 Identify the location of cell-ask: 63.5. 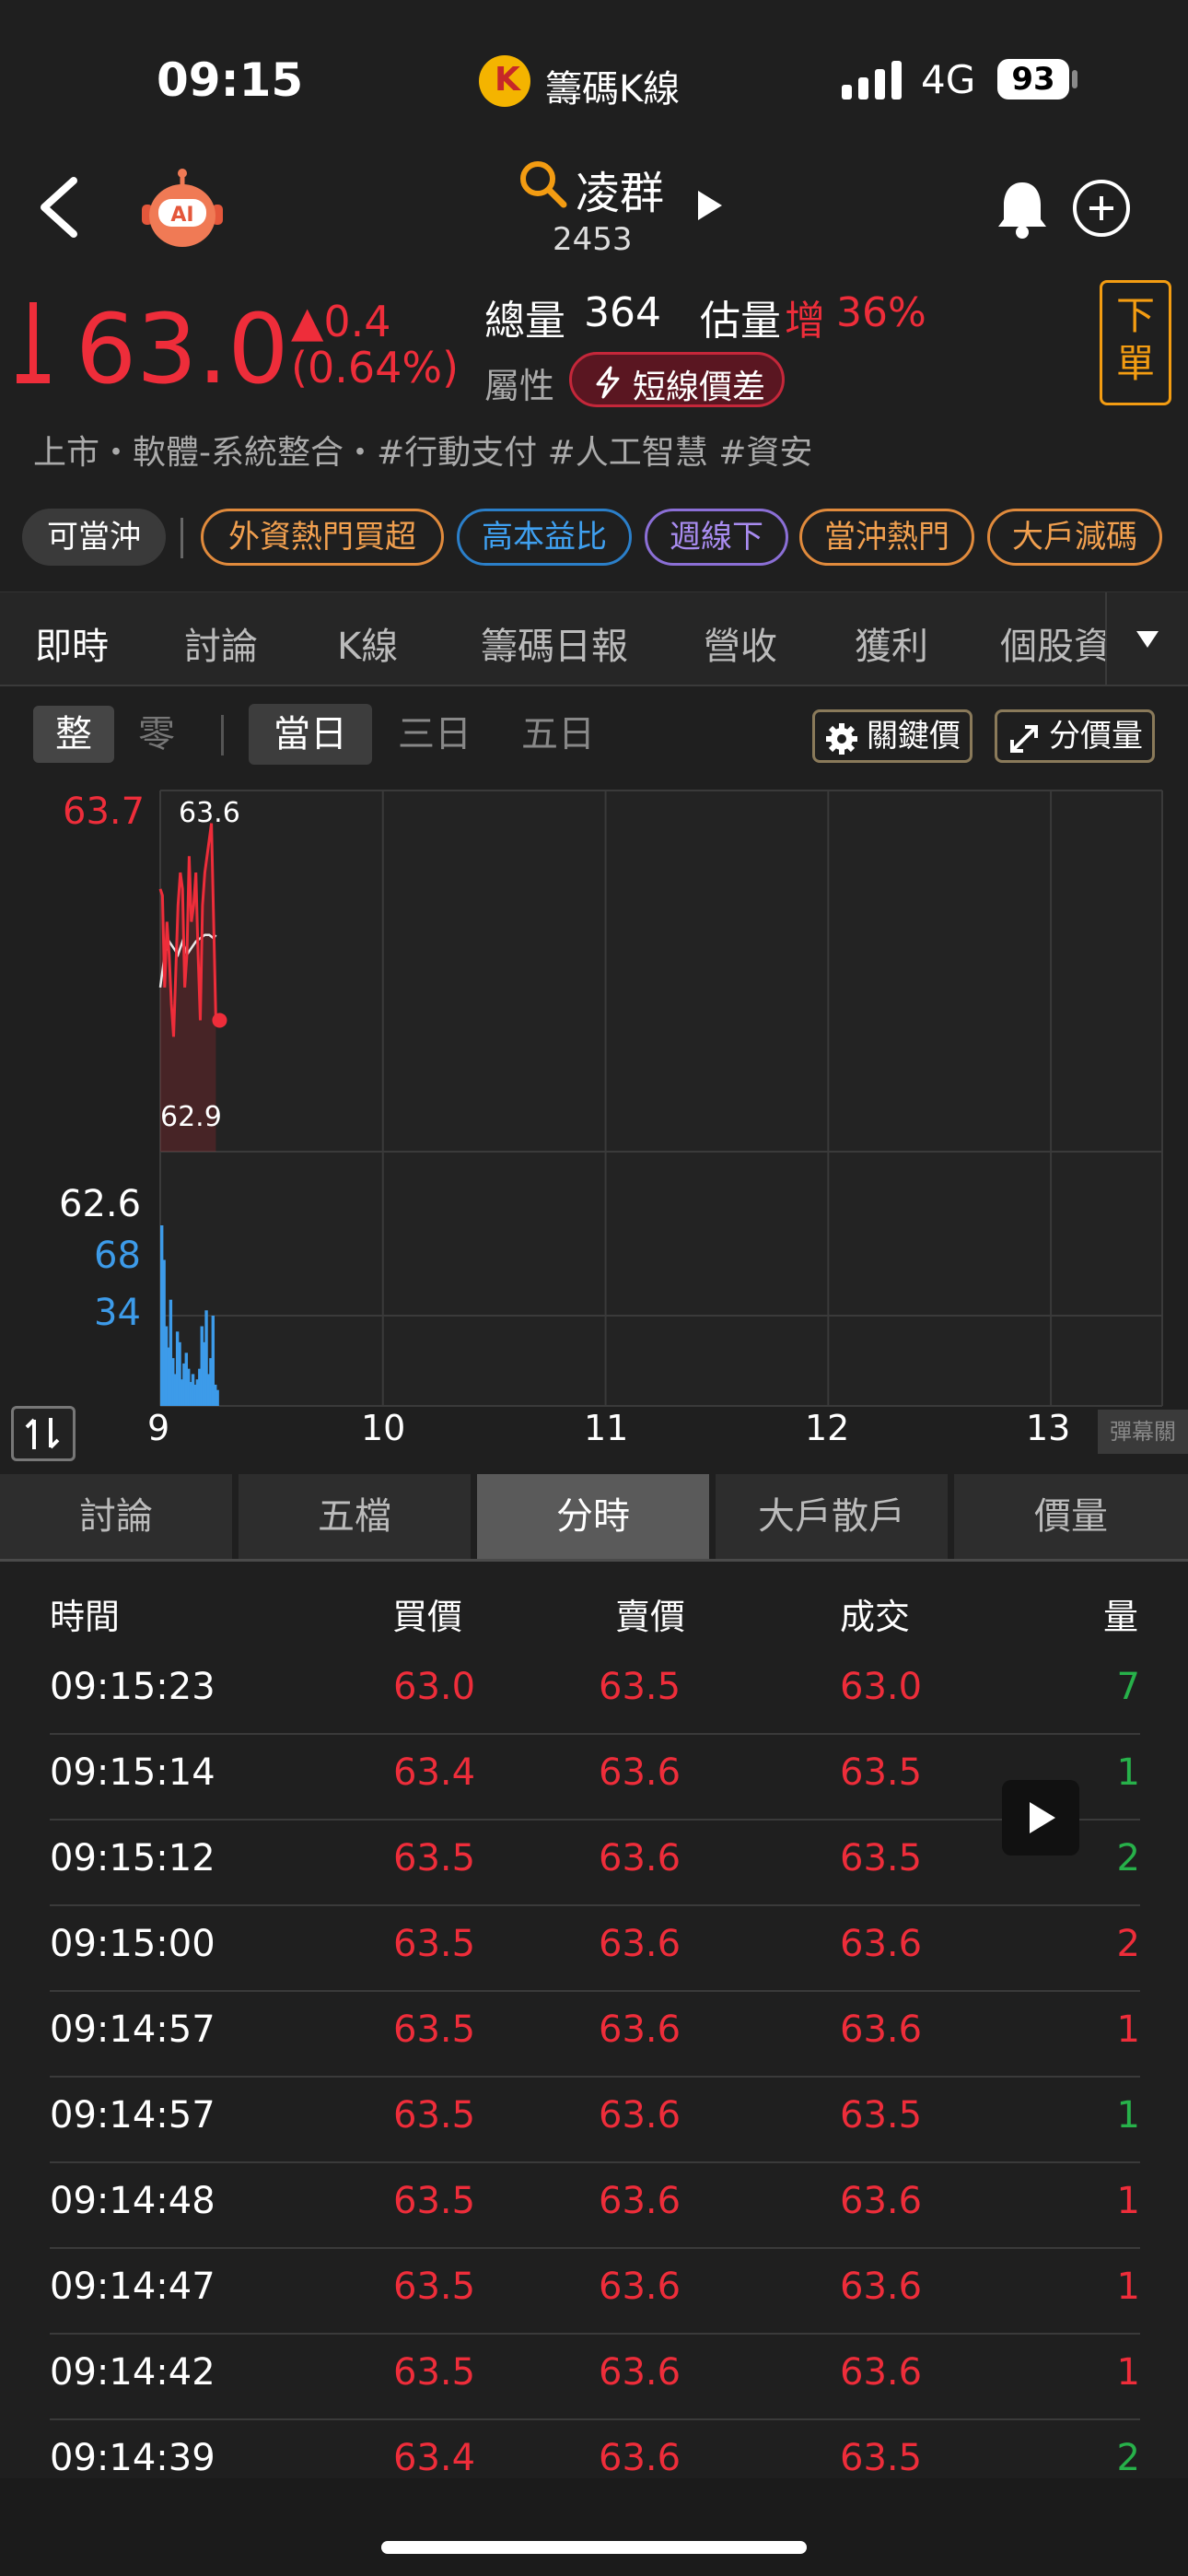
(640, 1687).